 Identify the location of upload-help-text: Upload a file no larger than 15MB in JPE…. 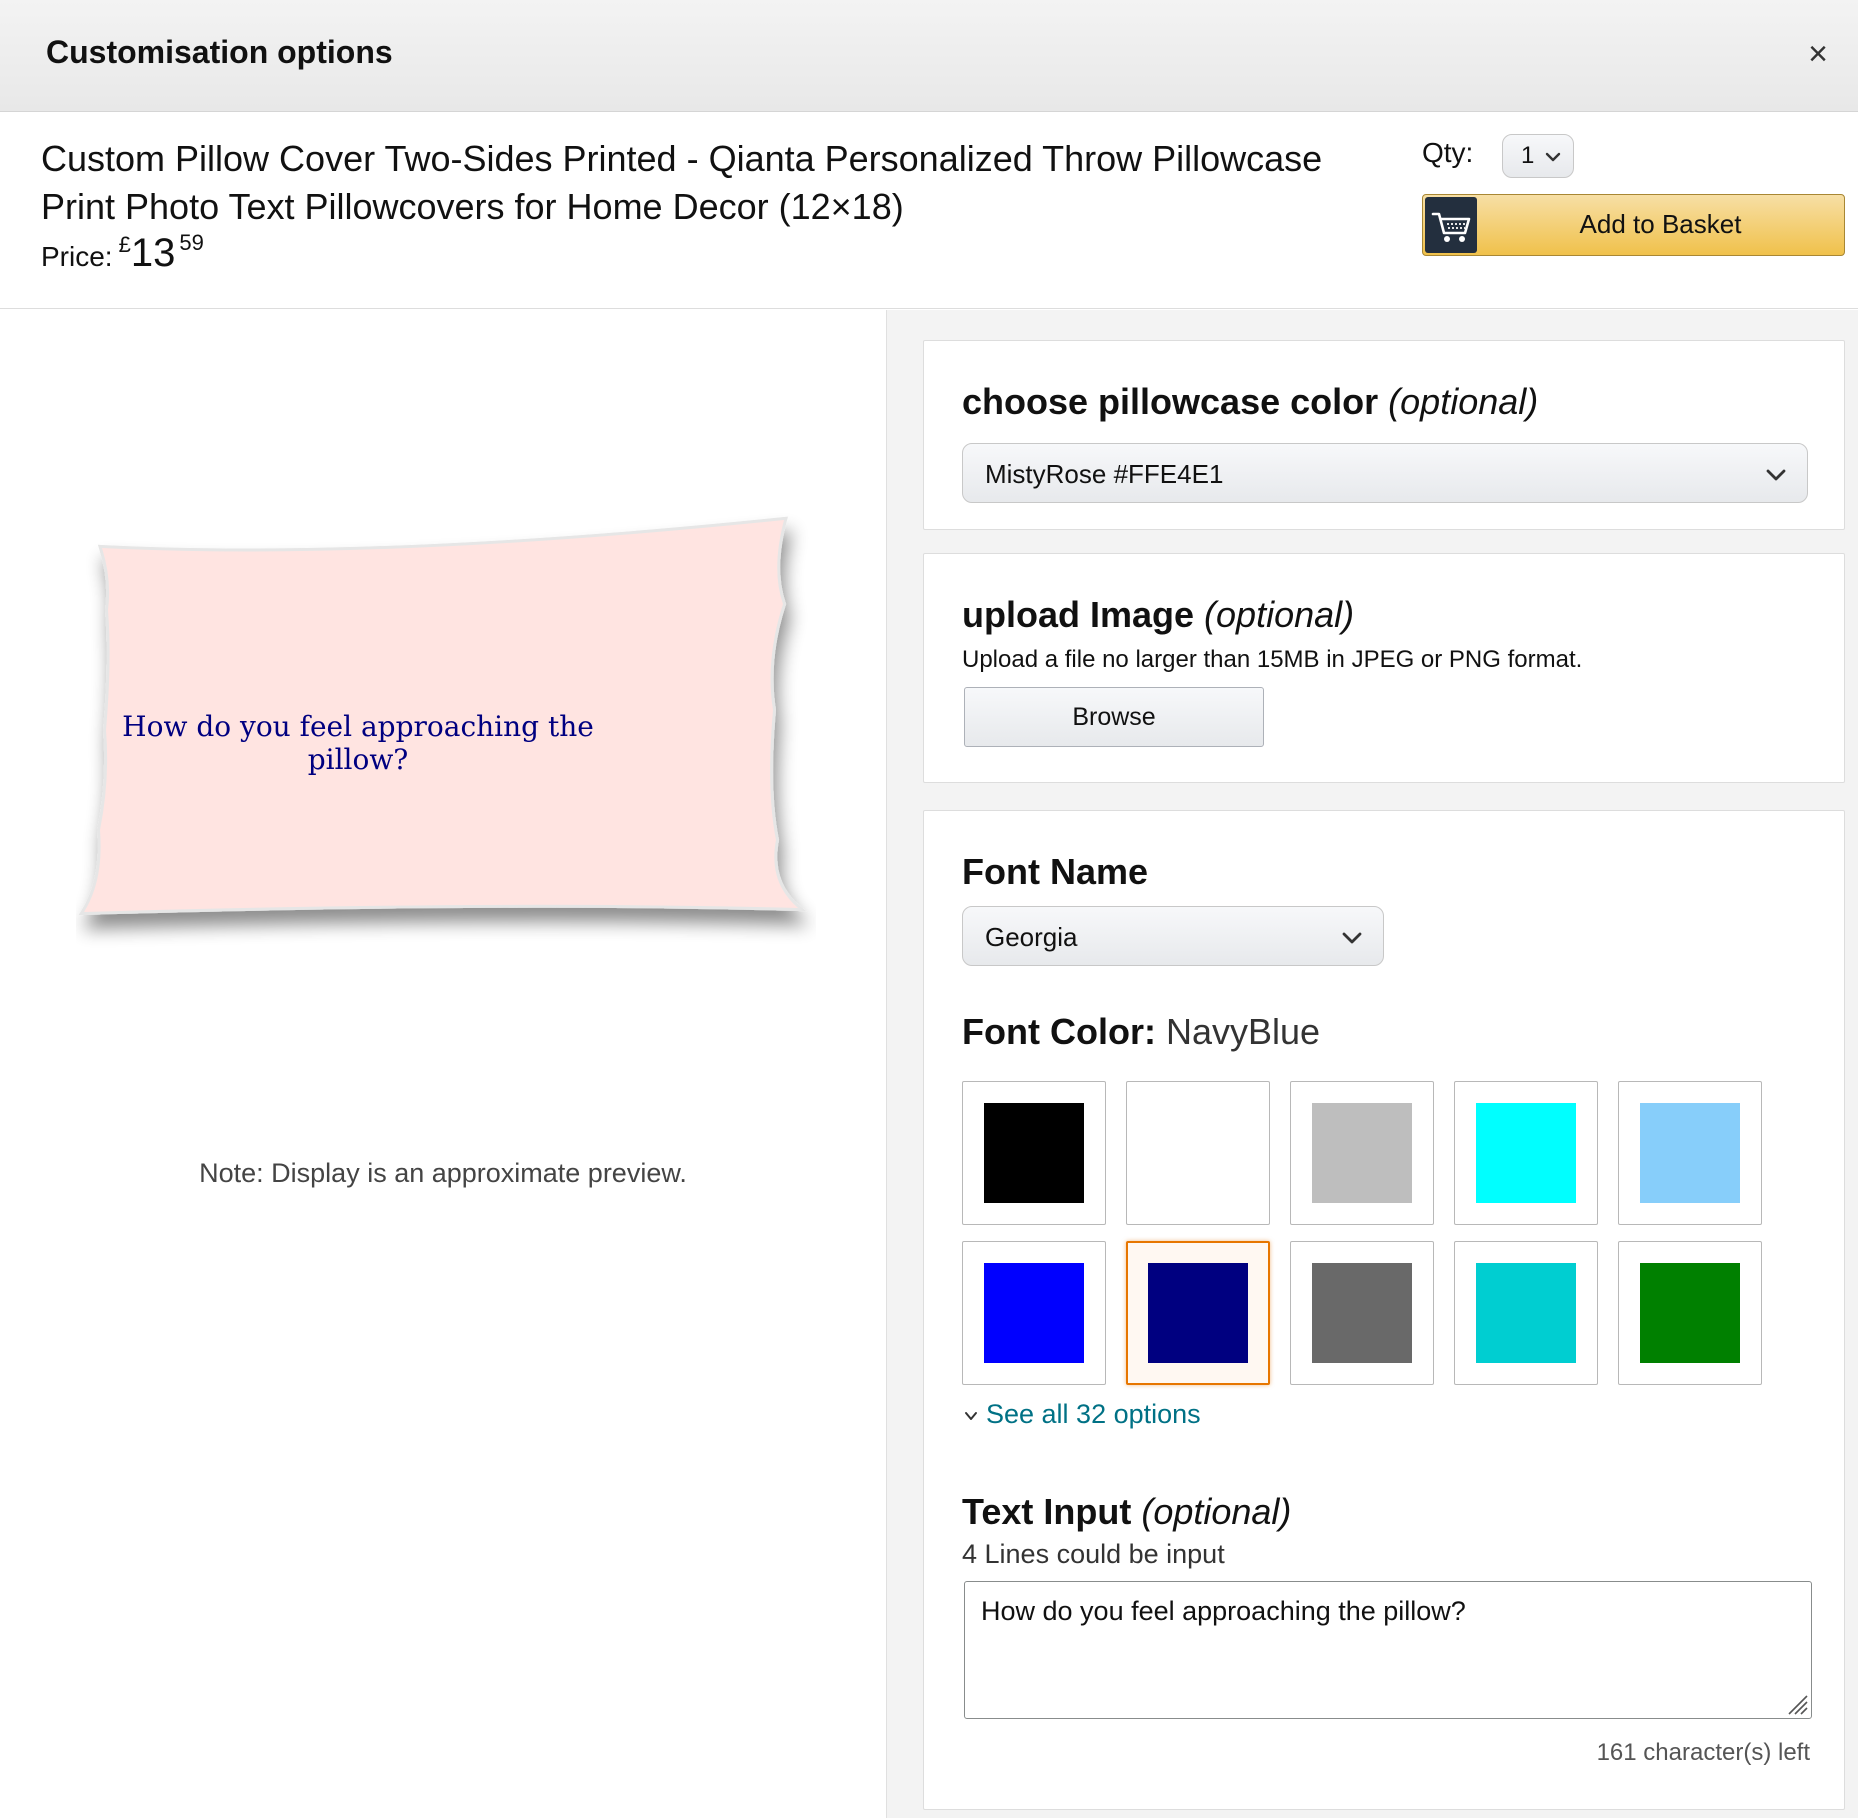
(1272, 659).